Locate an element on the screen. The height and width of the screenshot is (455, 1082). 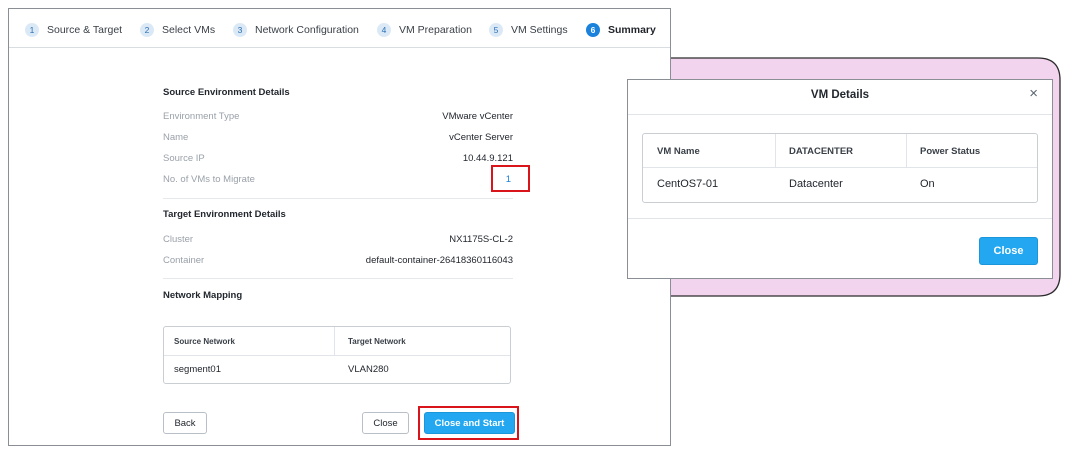
source-ip-value: 10.44.9.121 is located at coordinates (487, 158).